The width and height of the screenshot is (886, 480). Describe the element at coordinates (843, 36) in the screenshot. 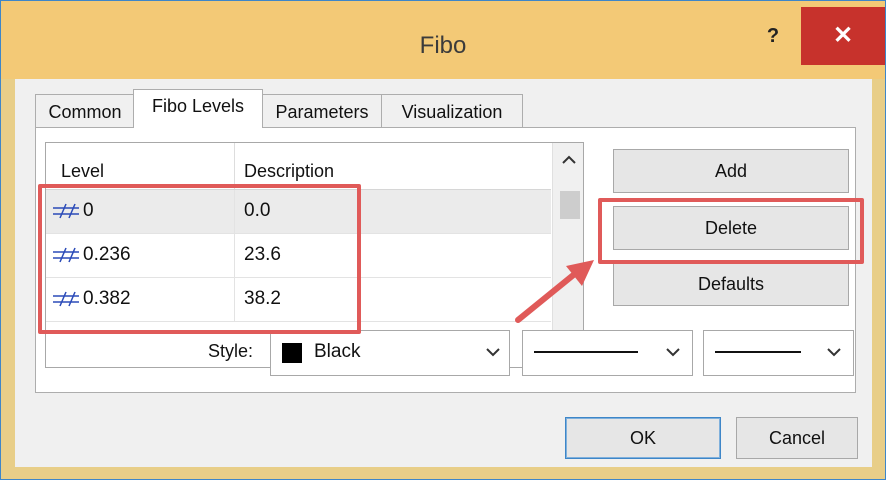

I see `close-button: ✕` at that location.